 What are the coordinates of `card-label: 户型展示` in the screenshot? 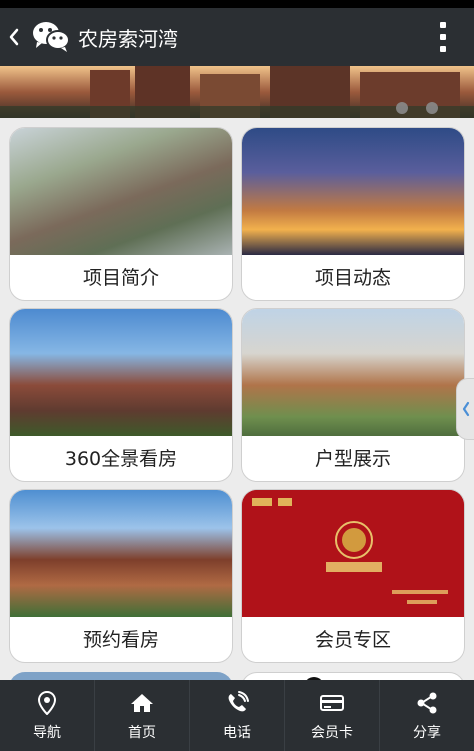 It's located at (352, 459).